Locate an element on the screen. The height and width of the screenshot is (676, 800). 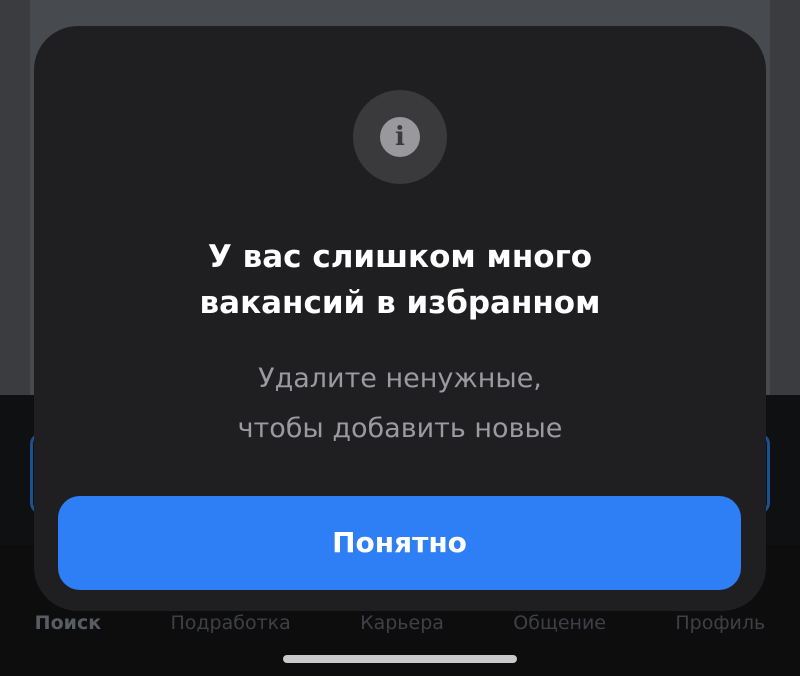
tab-career: Карьера is located at coordinates (402, 623).